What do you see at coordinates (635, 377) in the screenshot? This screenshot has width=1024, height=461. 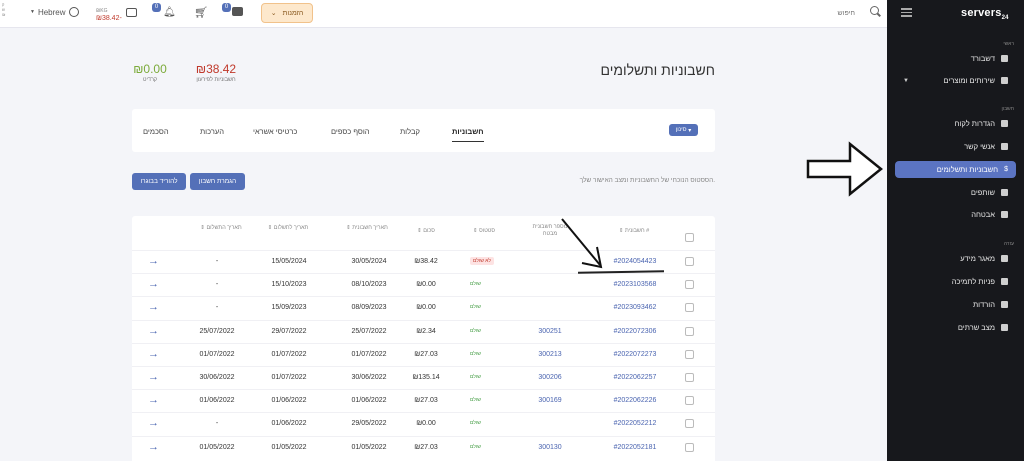 I see `invoice-number-link: #2022062257` at bounding box center [635, 377].